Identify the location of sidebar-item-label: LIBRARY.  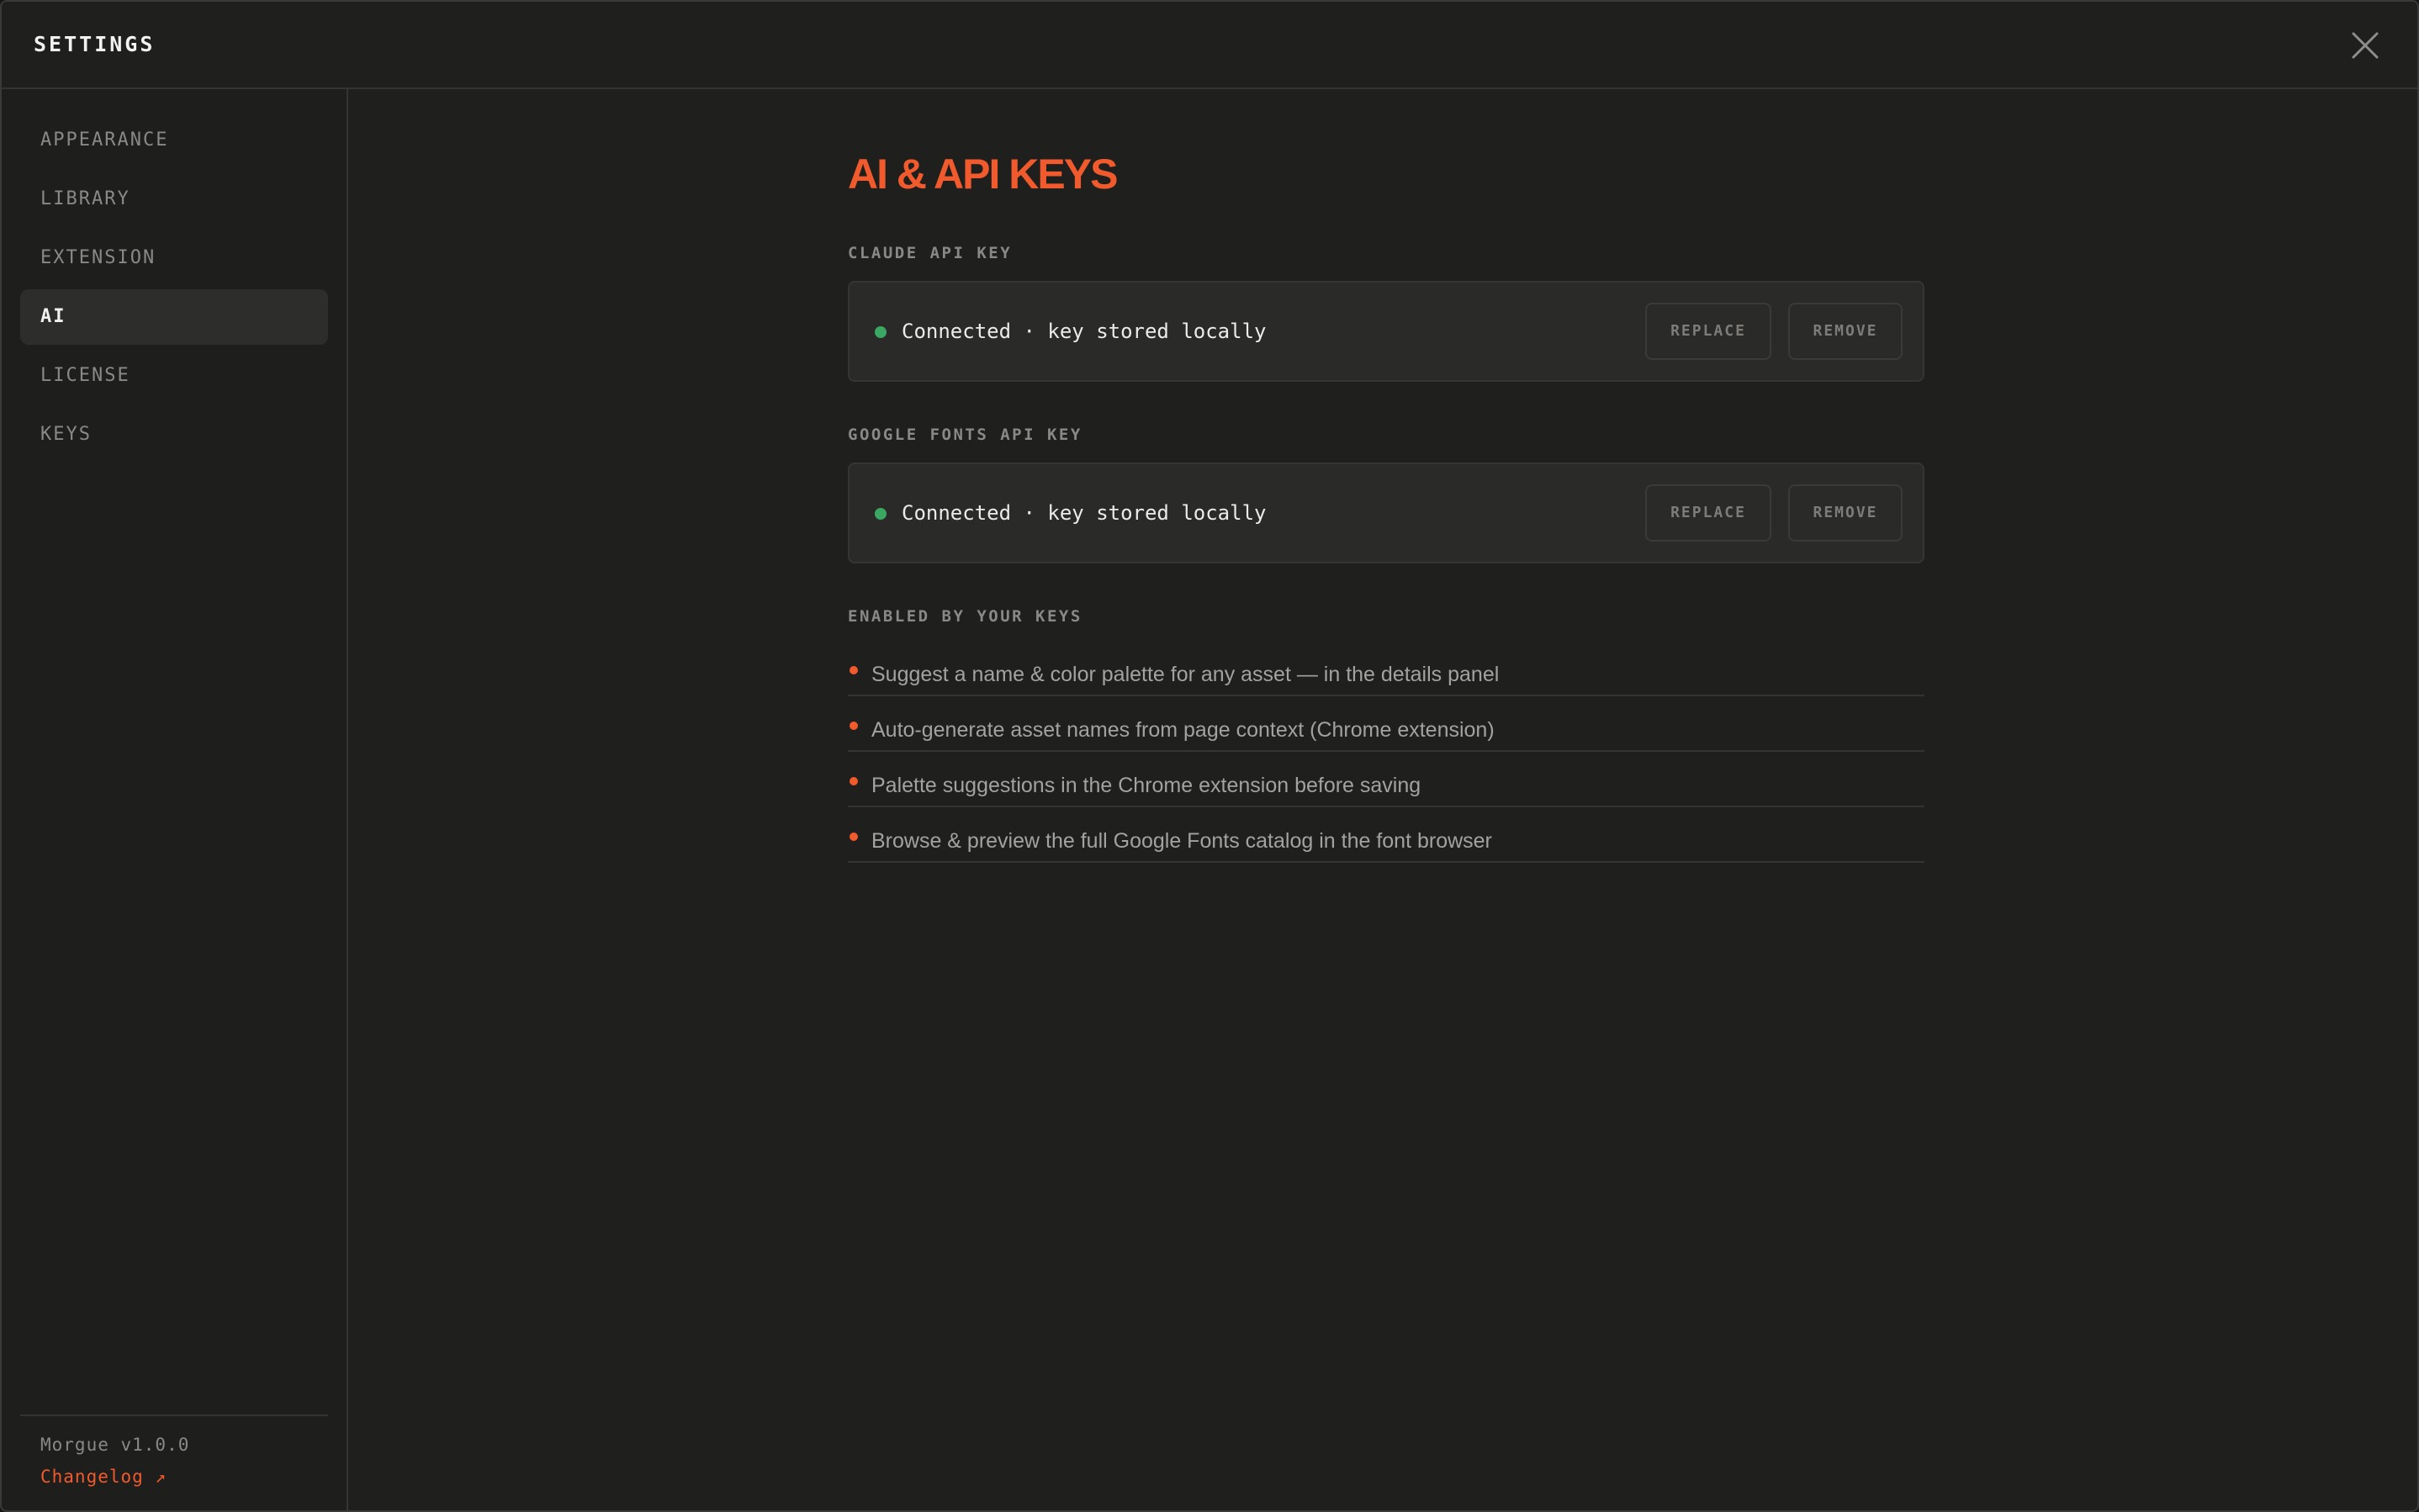
(85, 198).